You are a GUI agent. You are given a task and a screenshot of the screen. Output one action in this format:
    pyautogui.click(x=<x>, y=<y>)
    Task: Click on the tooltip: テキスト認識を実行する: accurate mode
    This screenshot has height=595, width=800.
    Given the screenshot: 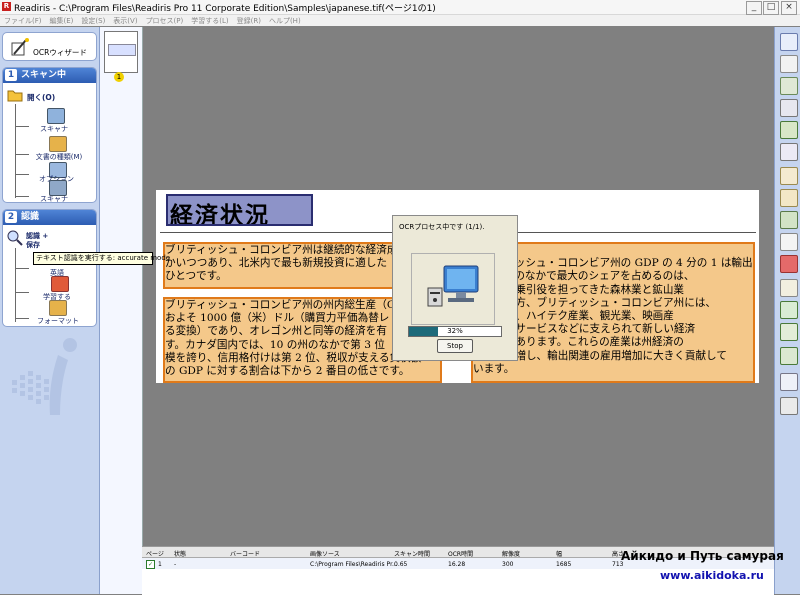 What is the action you would take?
    pyautogui.click(x=101, y=258)
    